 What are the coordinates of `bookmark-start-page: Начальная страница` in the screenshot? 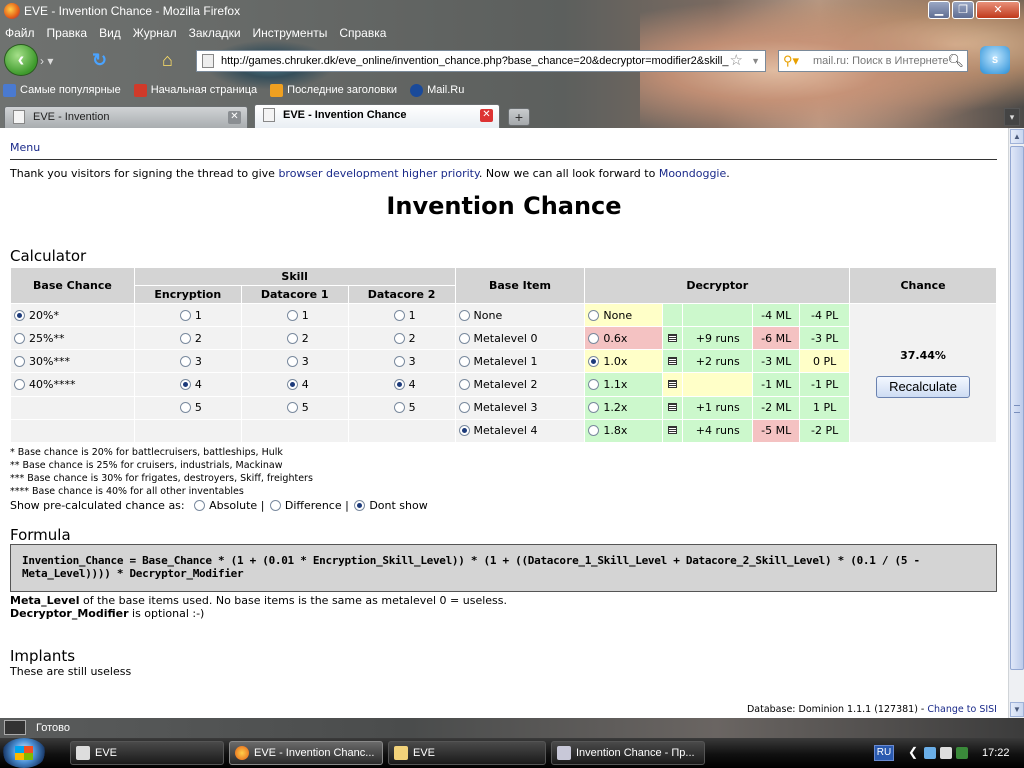 It's located at (199, 90).